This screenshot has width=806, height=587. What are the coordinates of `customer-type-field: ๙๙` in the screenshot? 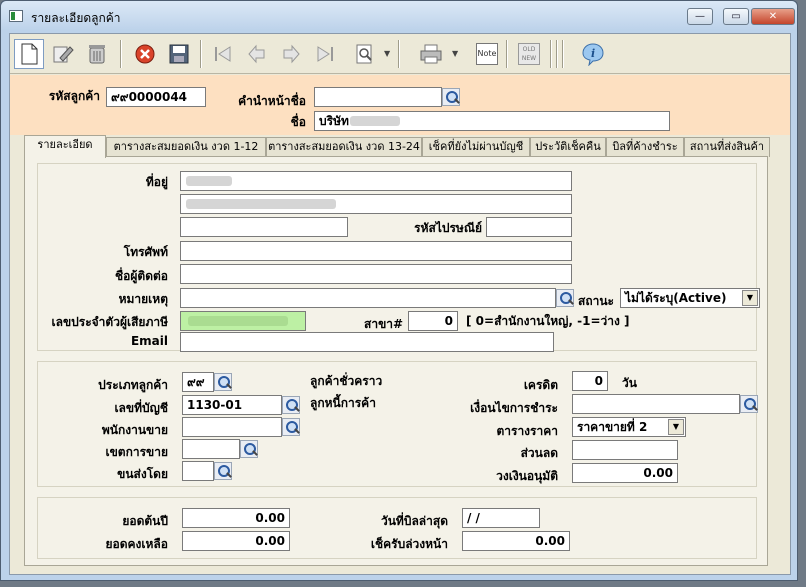 It's located at (198, 382).